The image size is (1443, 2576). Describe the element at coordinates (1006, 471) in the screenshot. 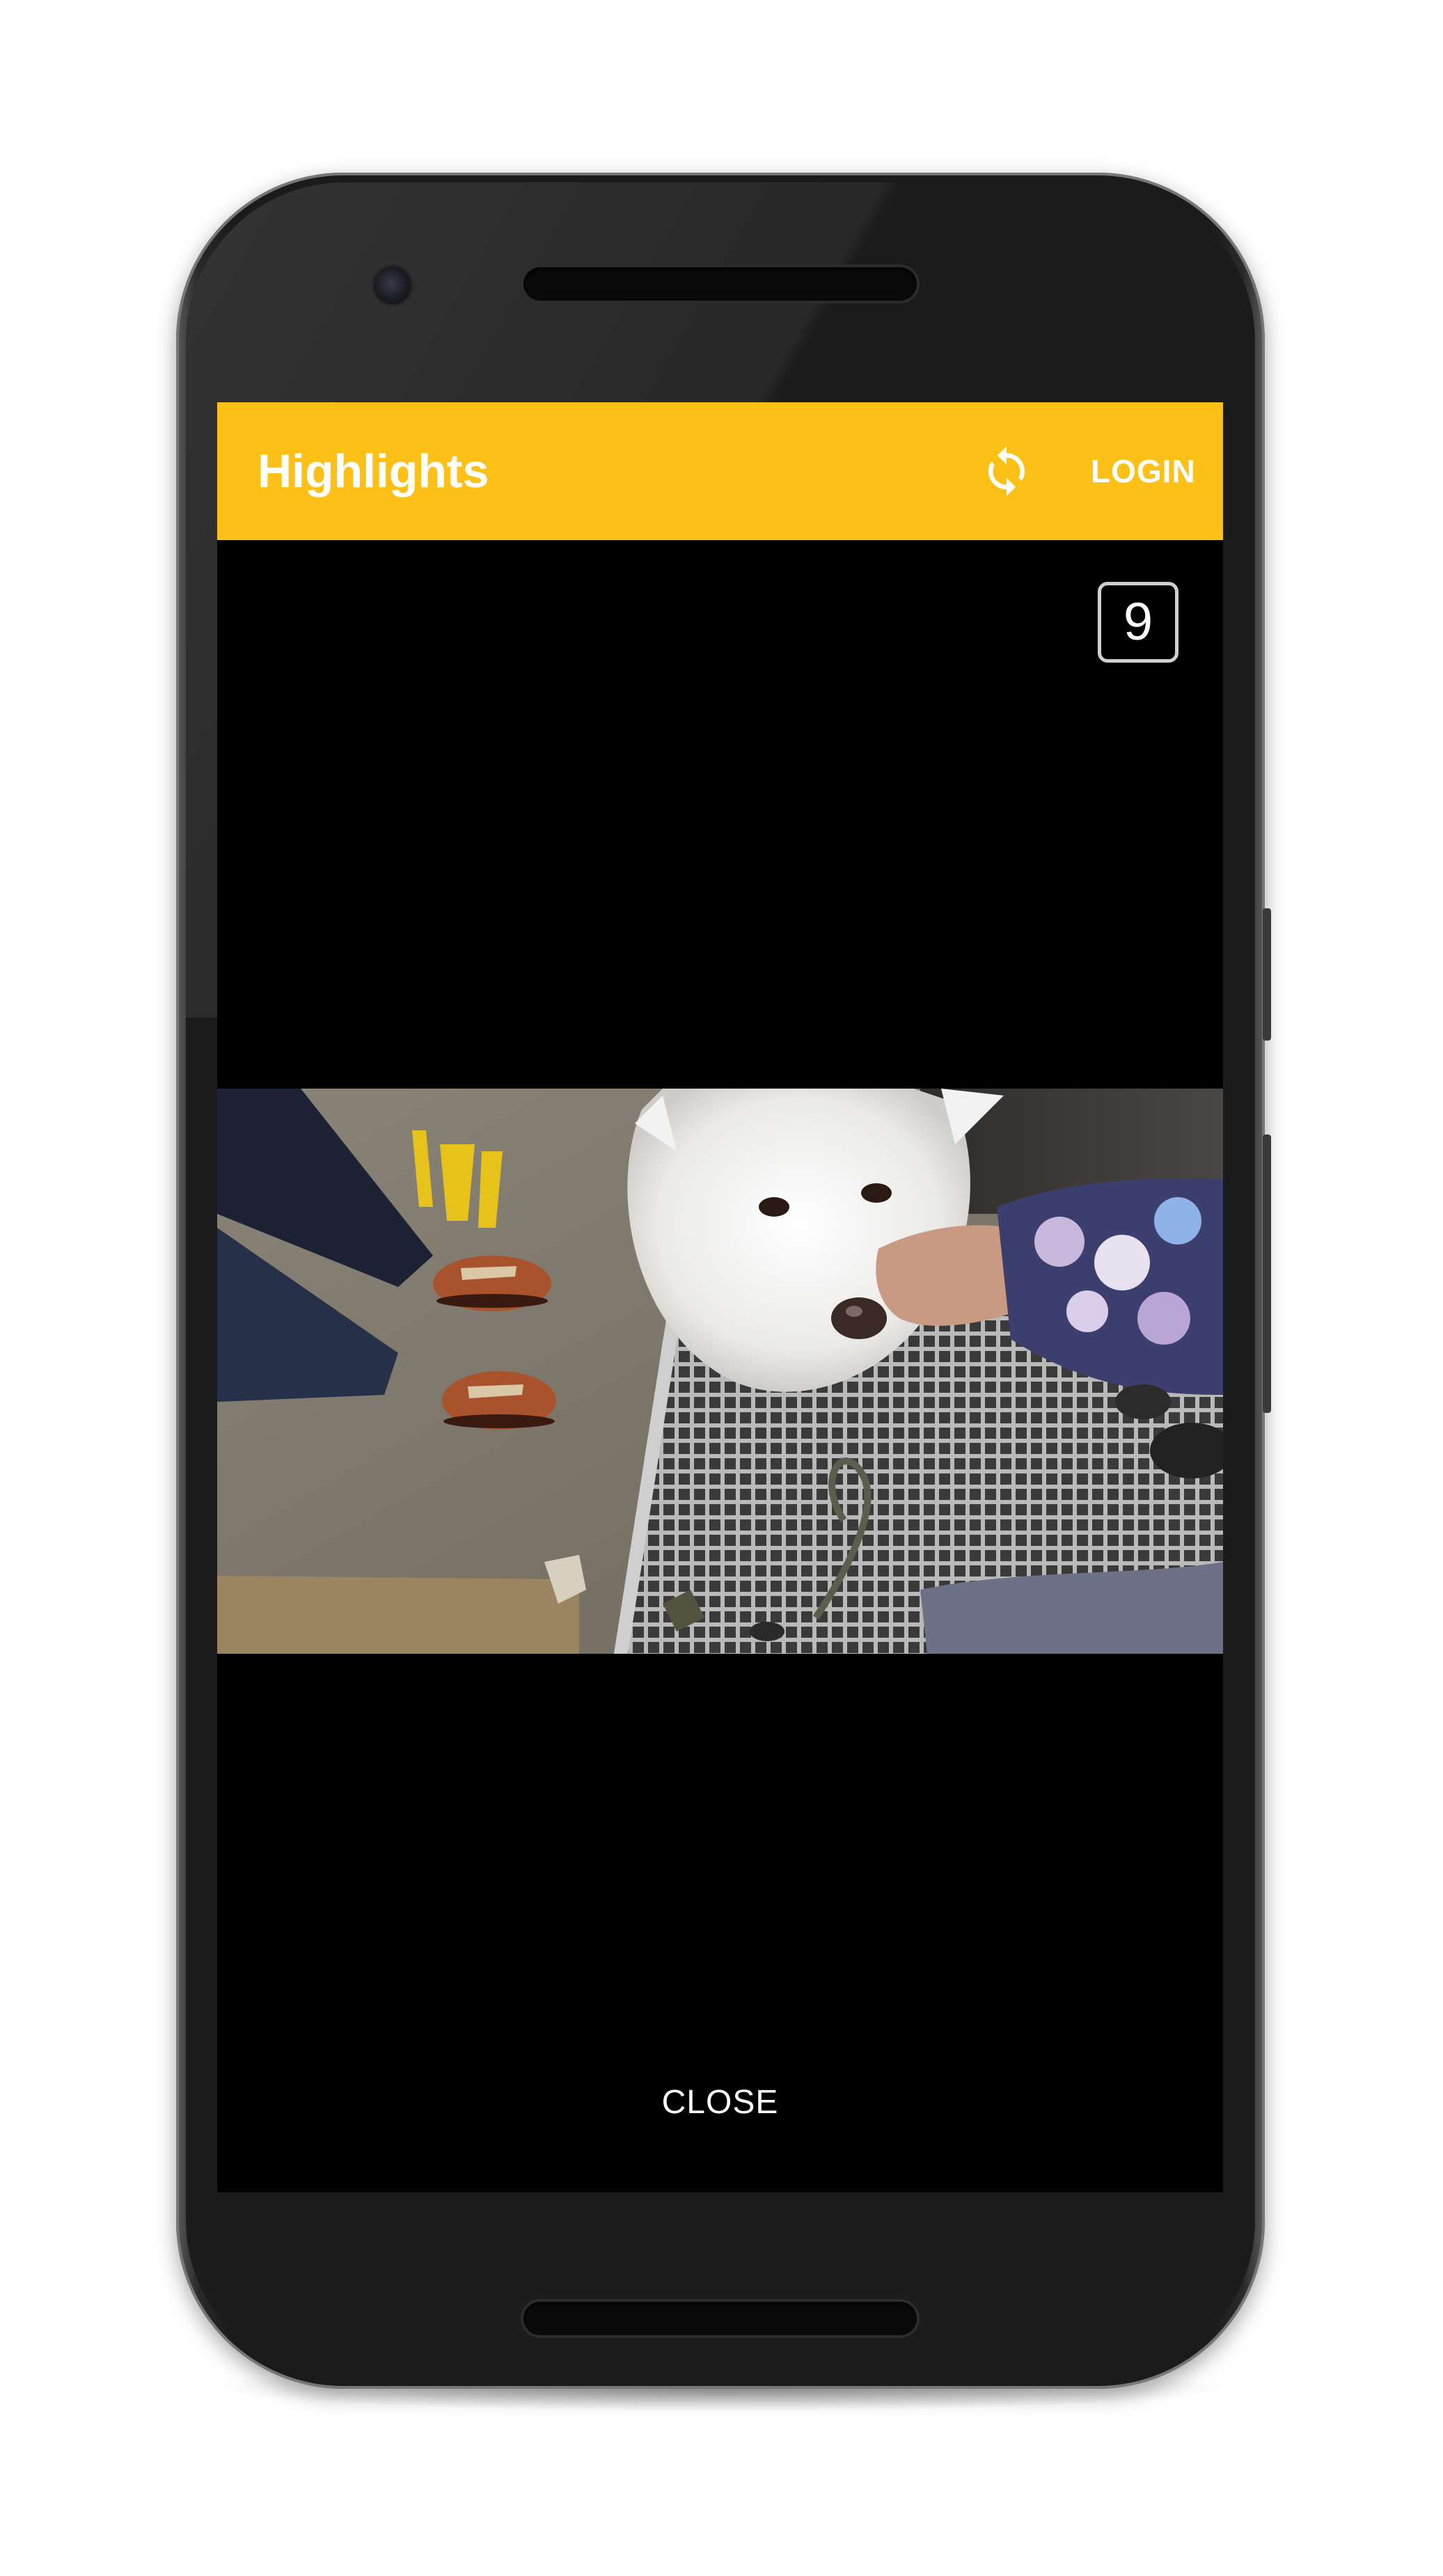

I see `refresh-icon` at that location.